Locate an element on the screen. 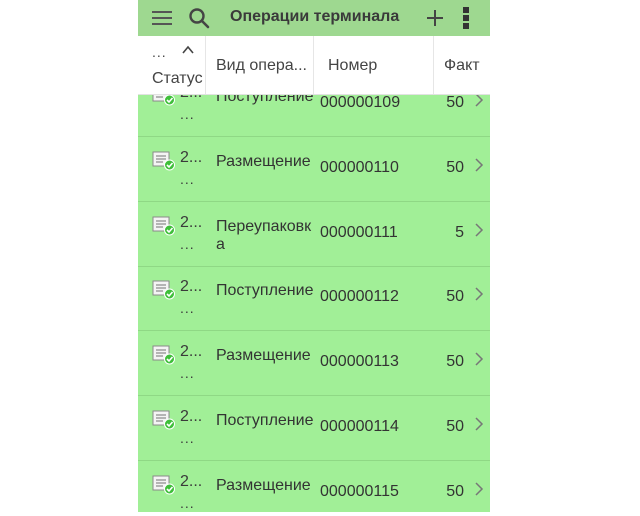  table-row: 2...... Размещение 000000113 50 is located at coordinates (314, 364).